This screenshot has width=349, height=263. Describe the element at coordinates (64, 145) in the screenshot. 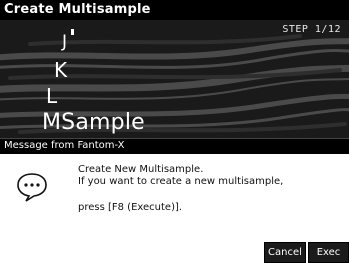

I see `message-header-text: Message from Fantom-X` at that location.